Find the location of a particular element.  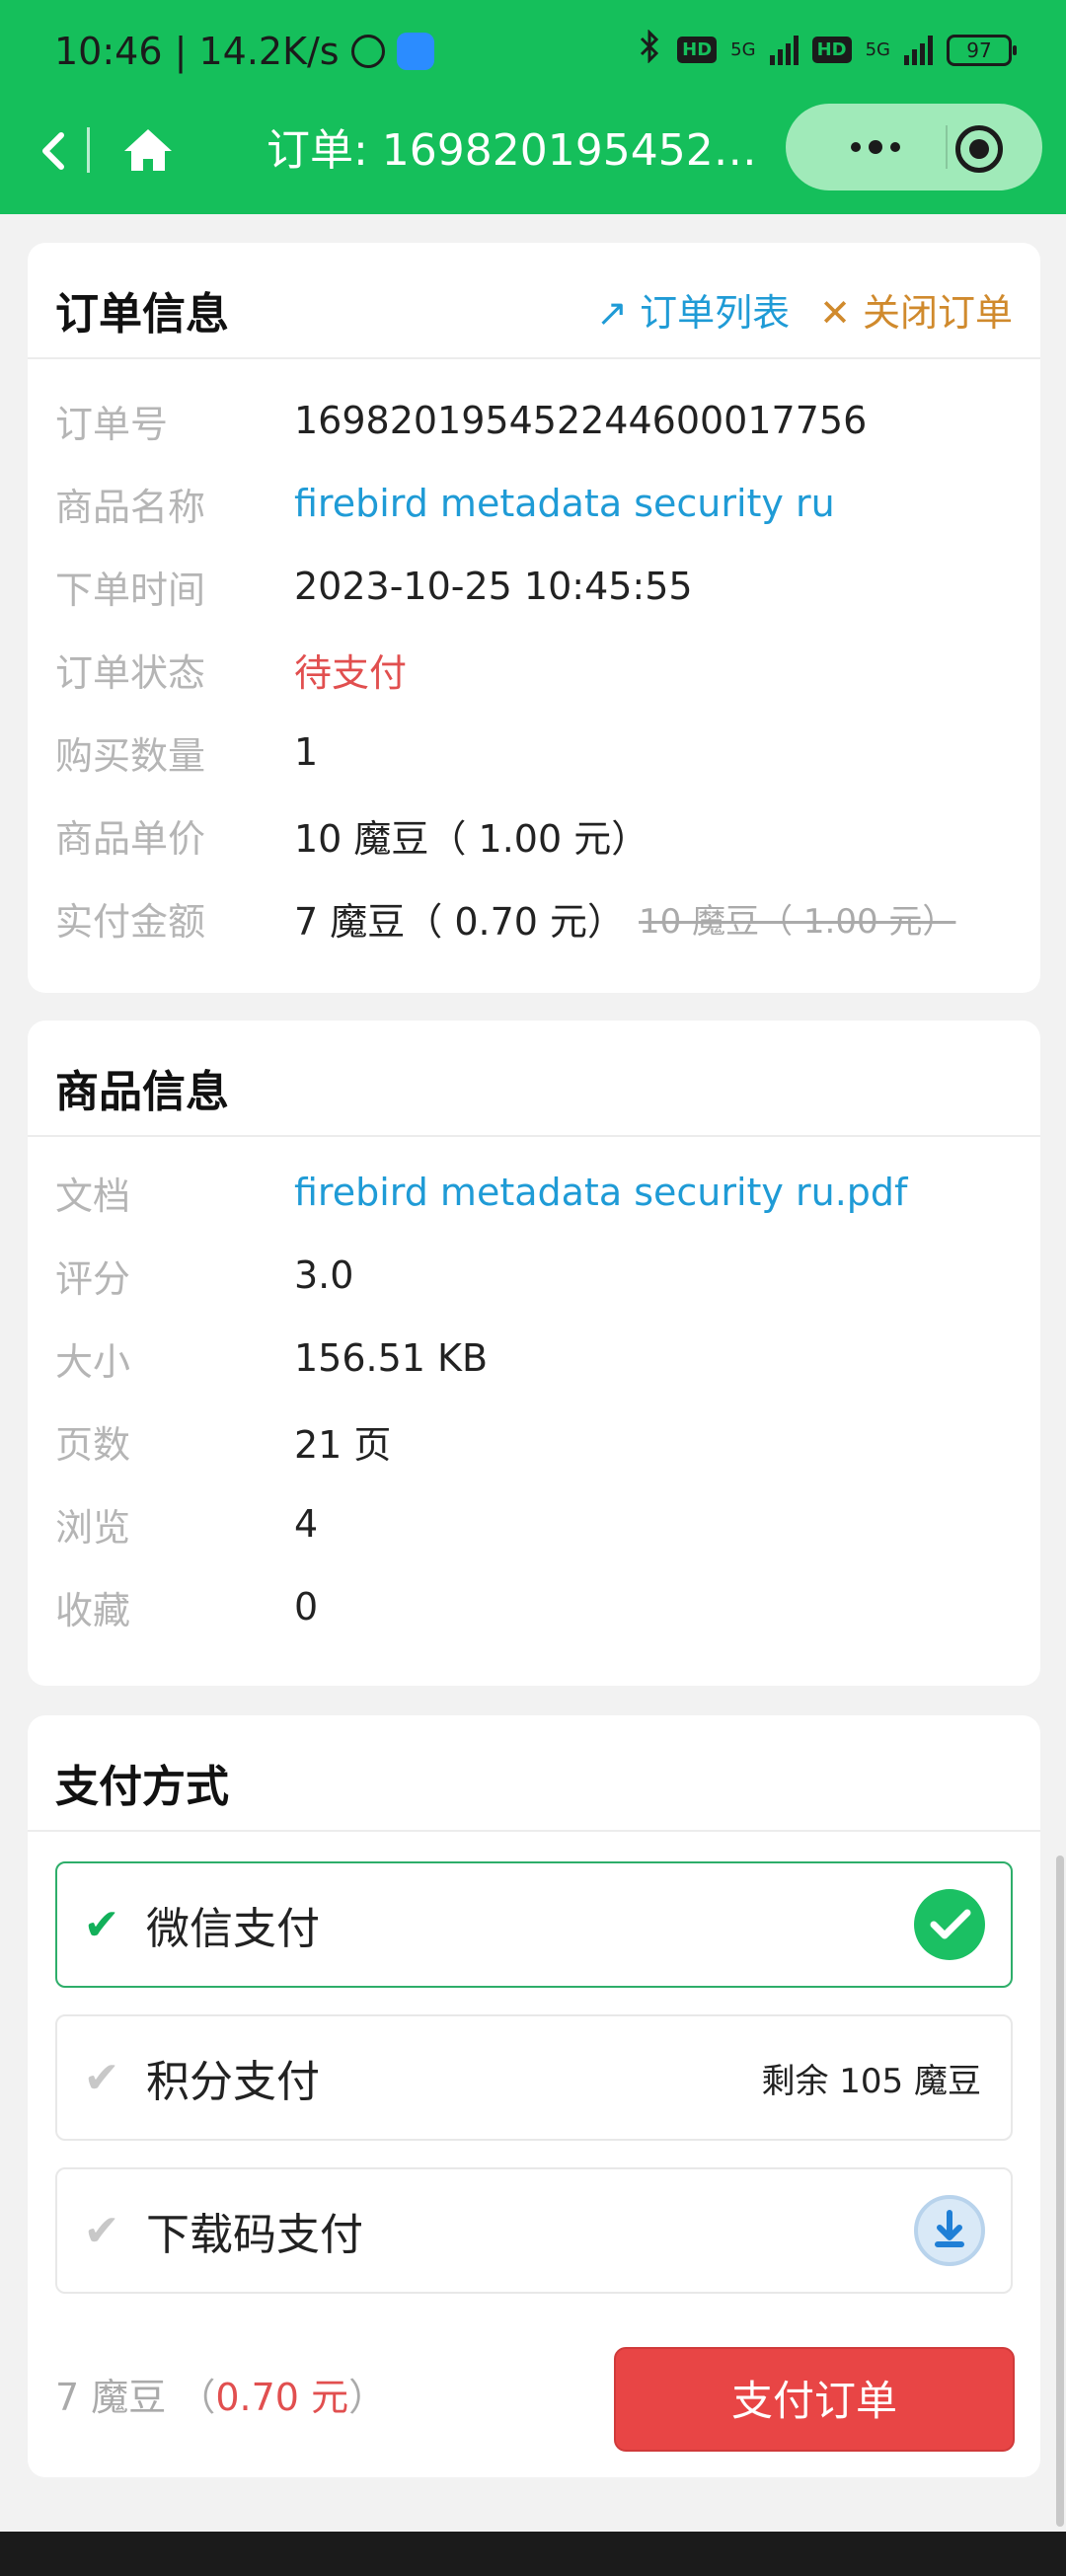

paid-amount-row: 实付金额 7 魔豆（ 0.70 元） 10 魔豆（ 1.00 元） is located at coordinates (534, 918).